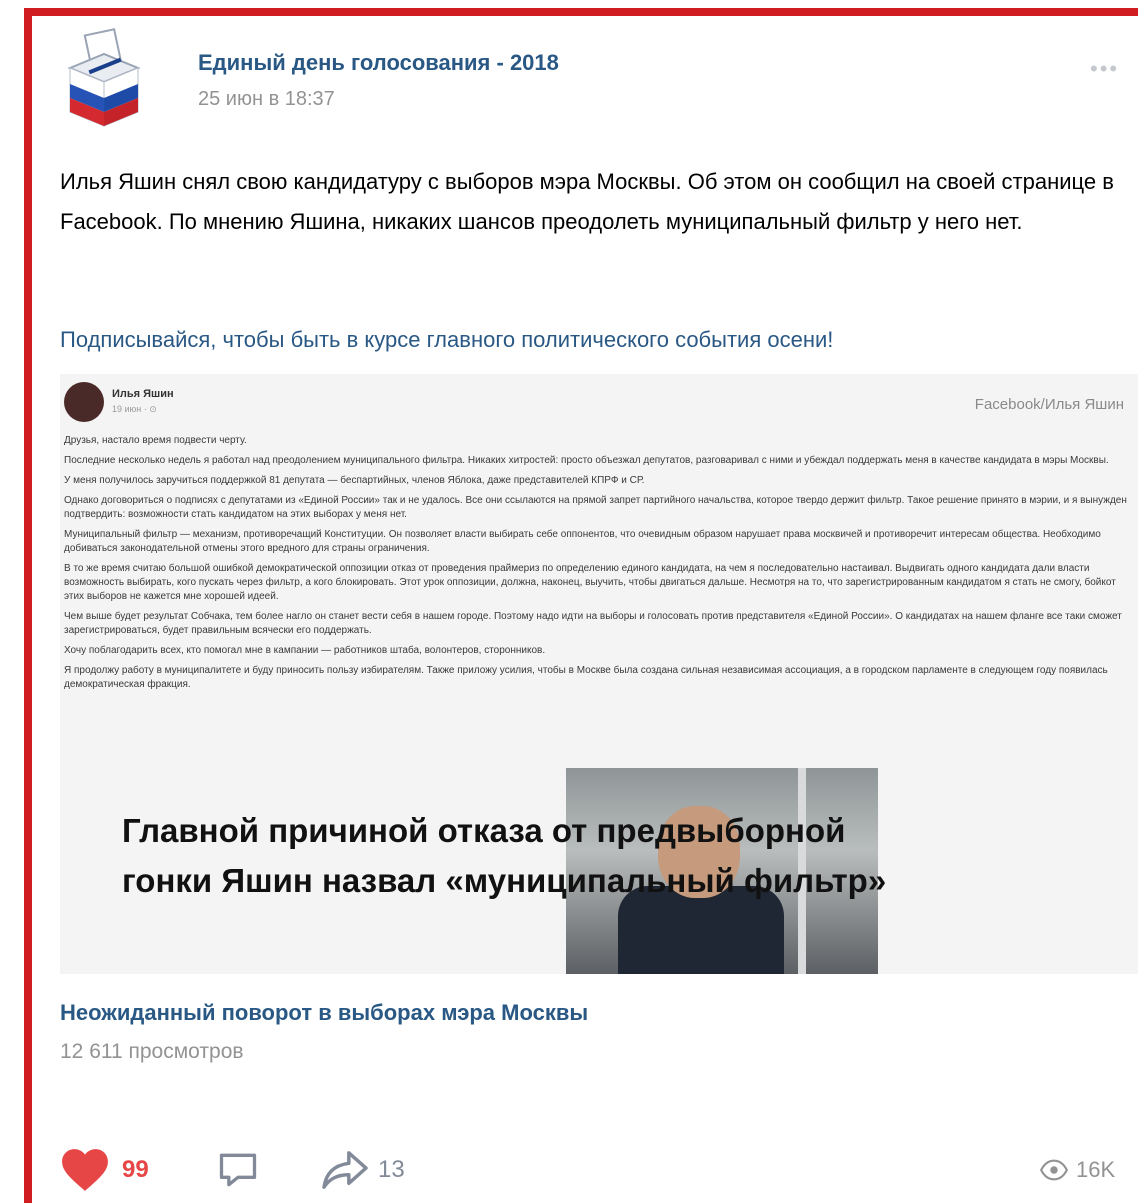  I want to click on eye-icon, so click(1054, 1170).